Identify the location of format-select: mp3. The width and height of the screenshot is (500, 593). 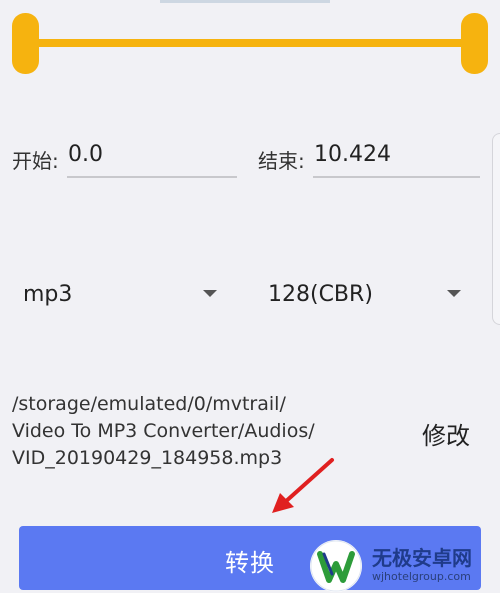
(123, 295).